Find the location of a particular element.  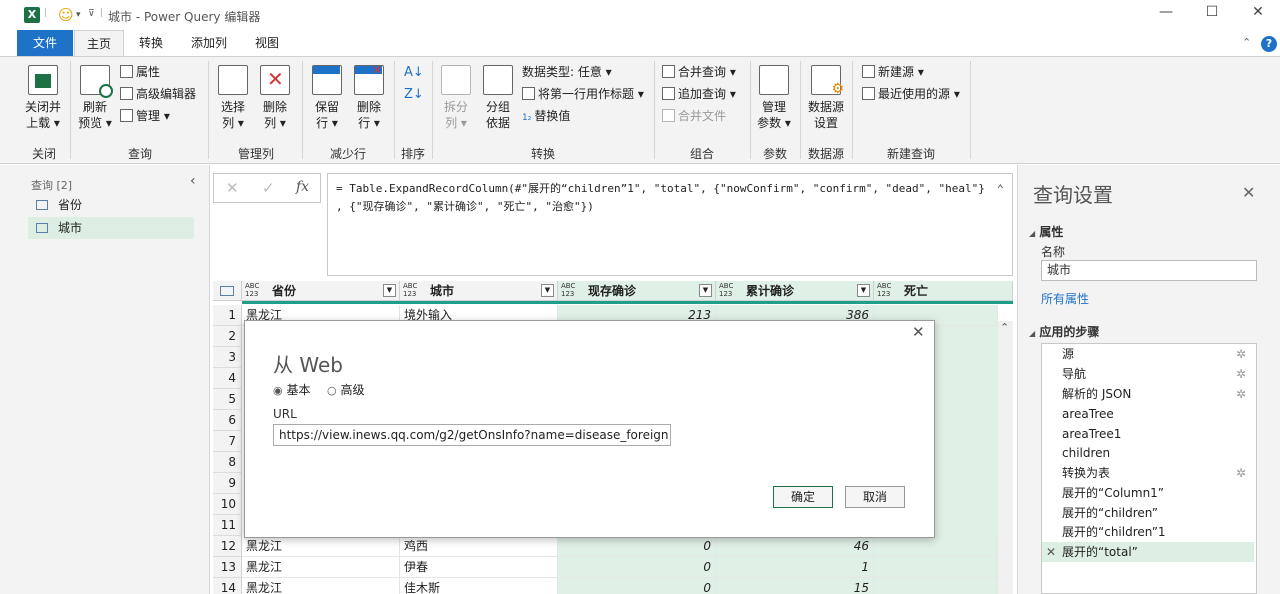

row-number: 2 is located at coordinates (227, 336).